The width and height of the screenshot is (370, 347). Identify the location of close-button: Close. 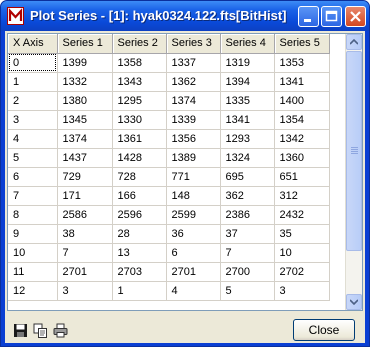
(324, 330).